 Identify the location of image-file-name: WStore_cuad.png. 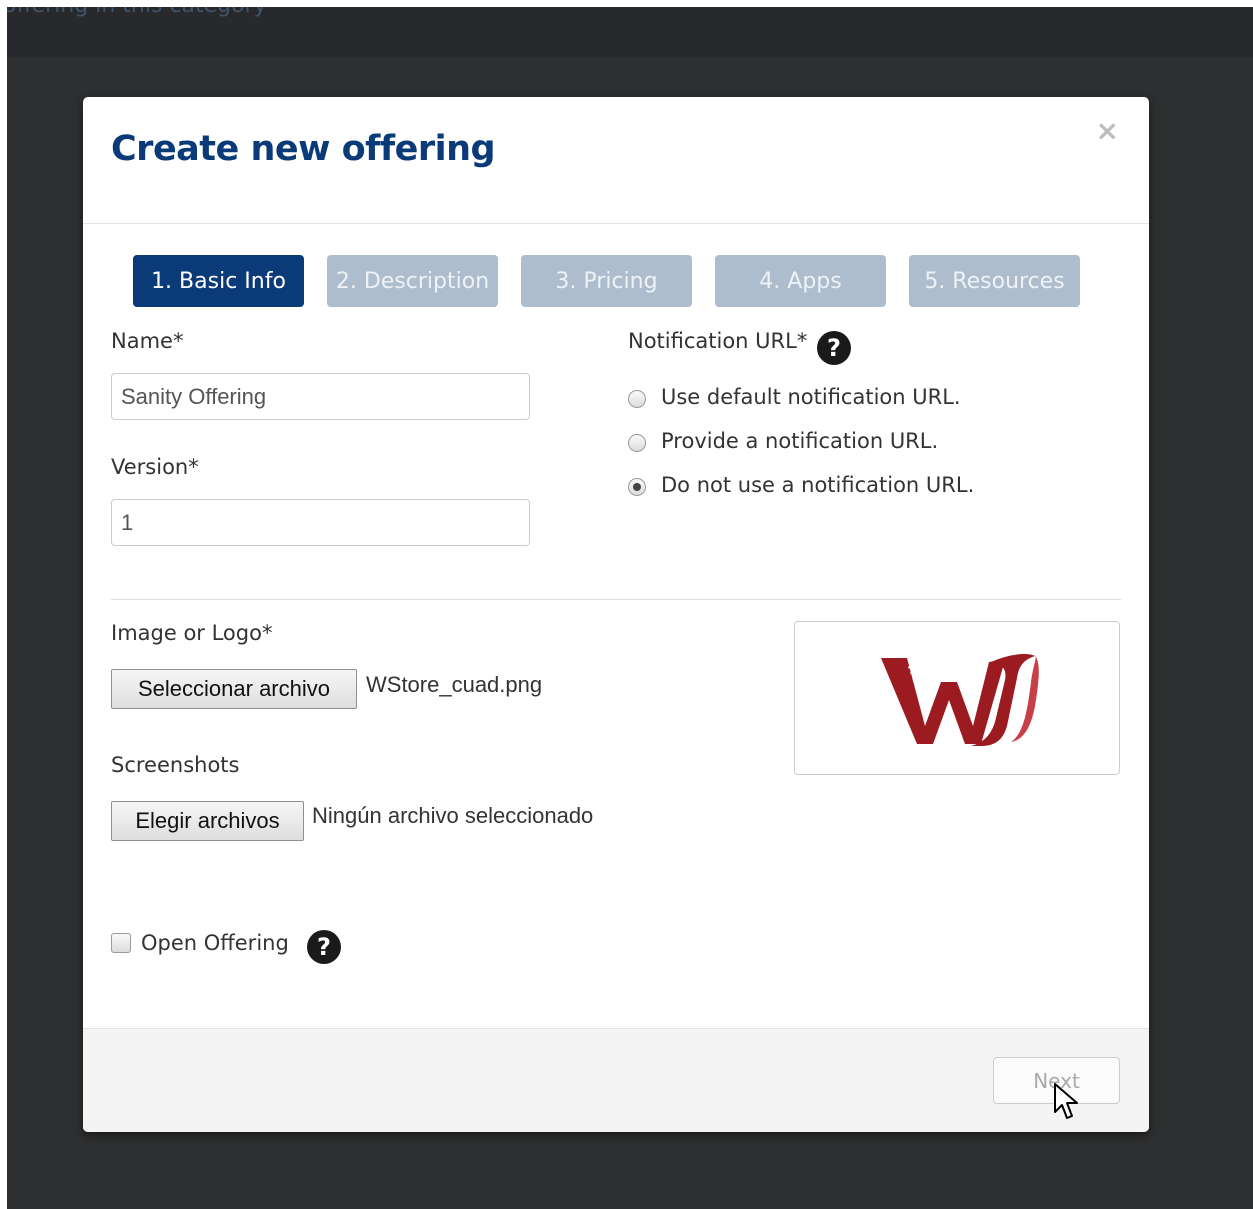
(454, 684).